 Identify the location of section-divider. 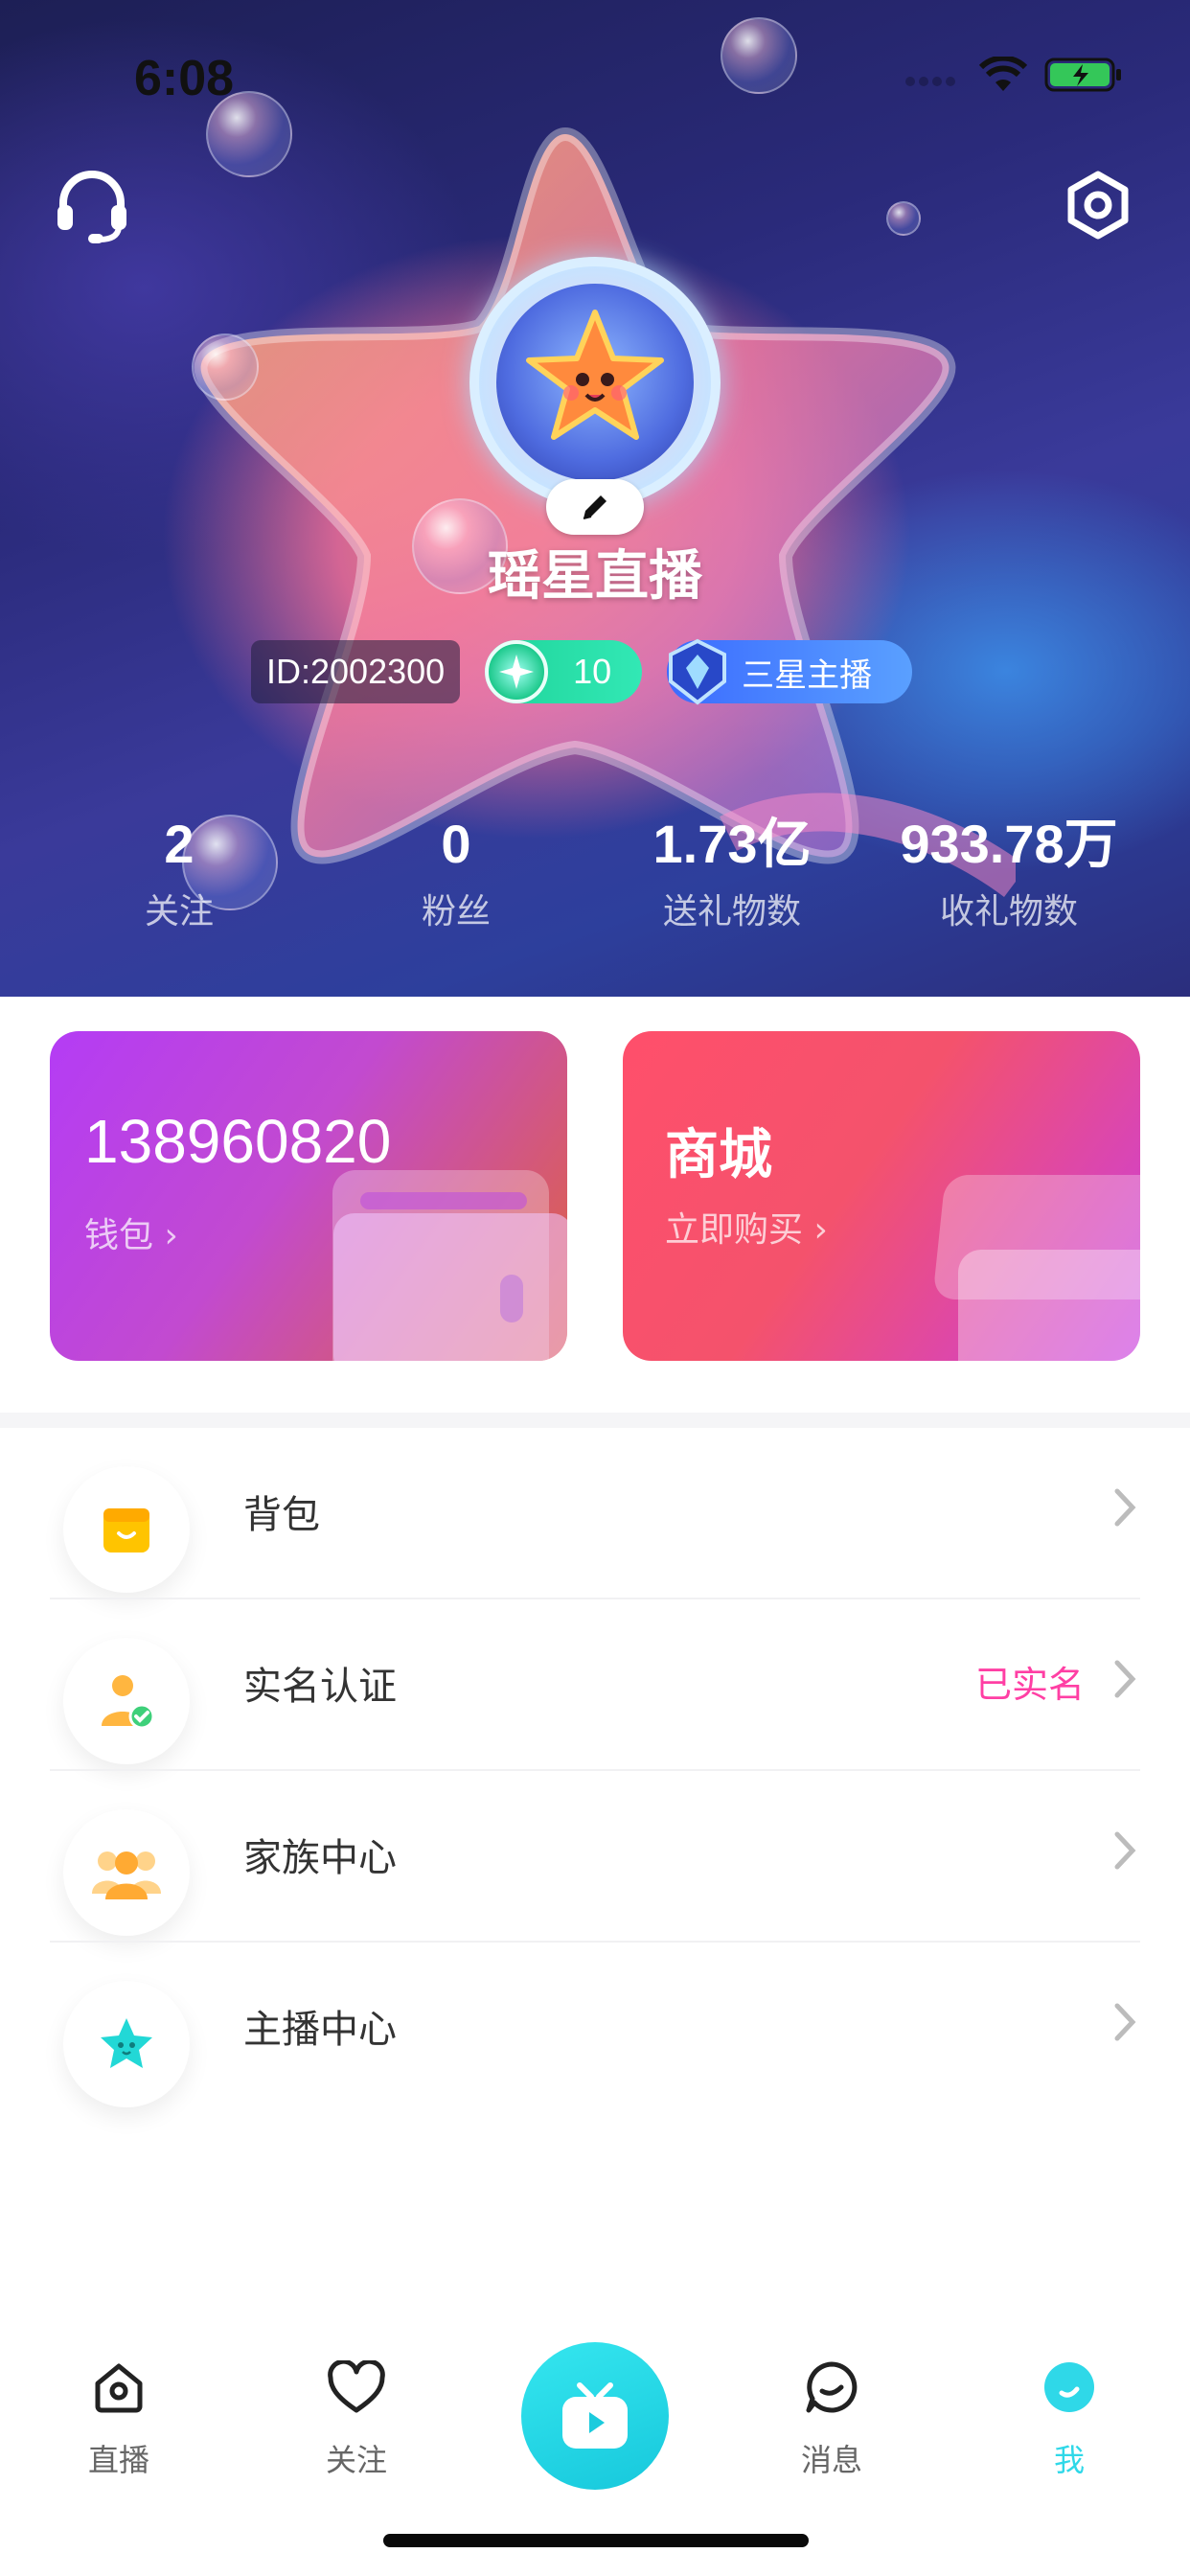
(595, 1420).